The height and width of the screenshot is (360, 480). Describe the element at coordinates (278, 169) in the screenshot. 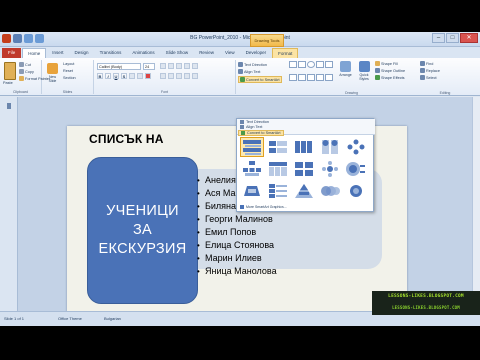

I see `layout-table-list` at that location.